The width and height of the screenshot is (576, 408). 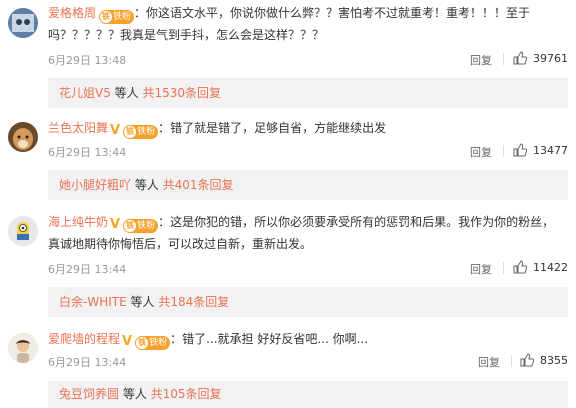 What do you see at coordinates (308, 93) in the screenshot?
I see `sub-replies-bar: 花儿姐V5 等人 共1530条回复` at bounding box center [308, 93].